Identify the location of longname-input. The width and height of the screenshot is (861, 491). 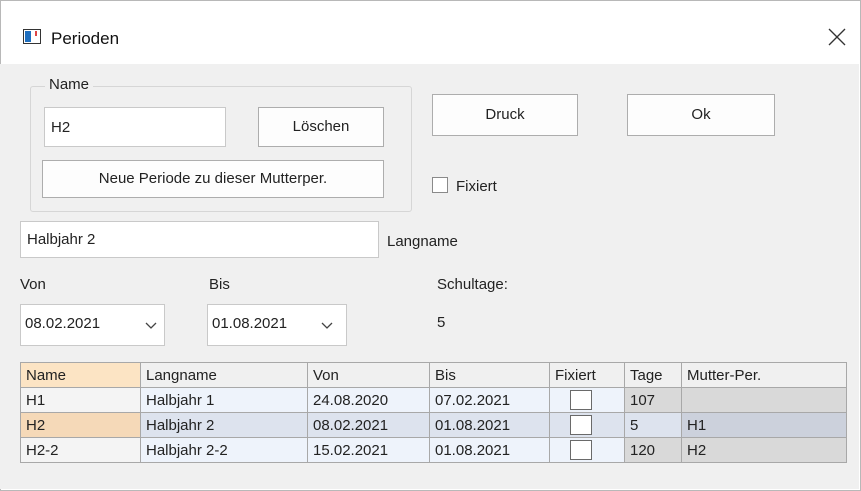
(199, 239).